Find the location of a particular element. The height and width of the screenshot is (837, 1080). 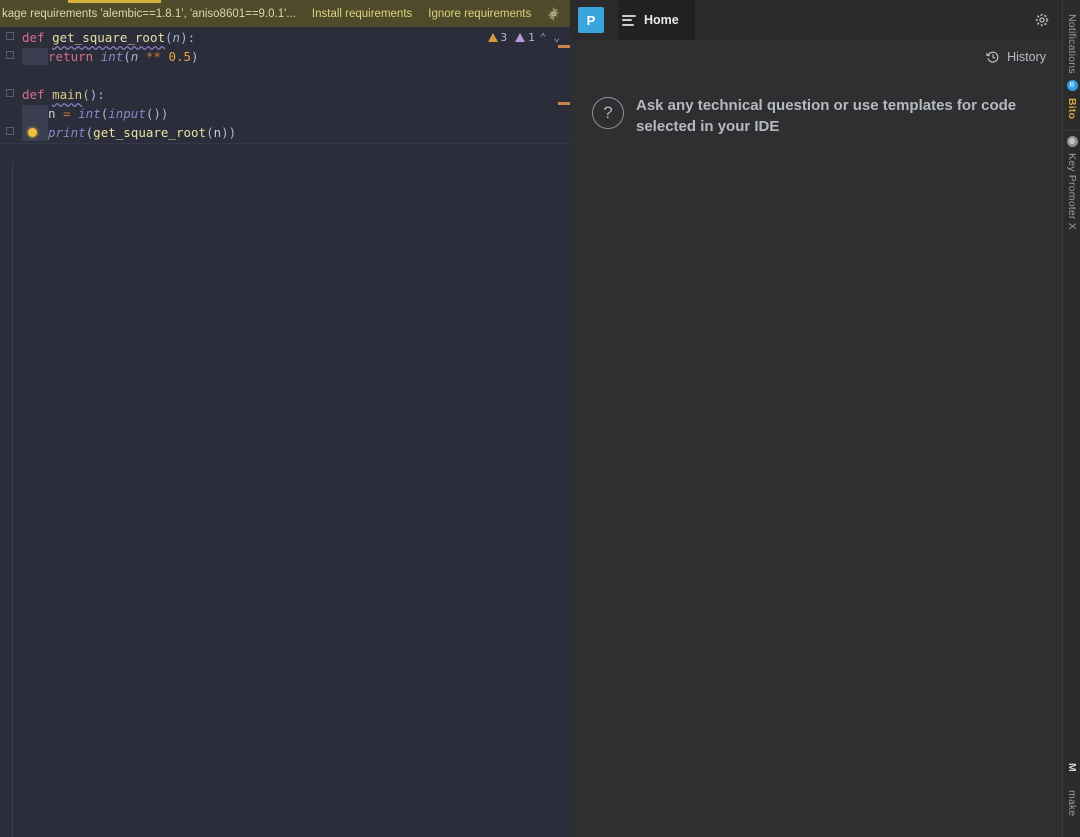

warning-count: 3 is located at coordinates (504, 37).